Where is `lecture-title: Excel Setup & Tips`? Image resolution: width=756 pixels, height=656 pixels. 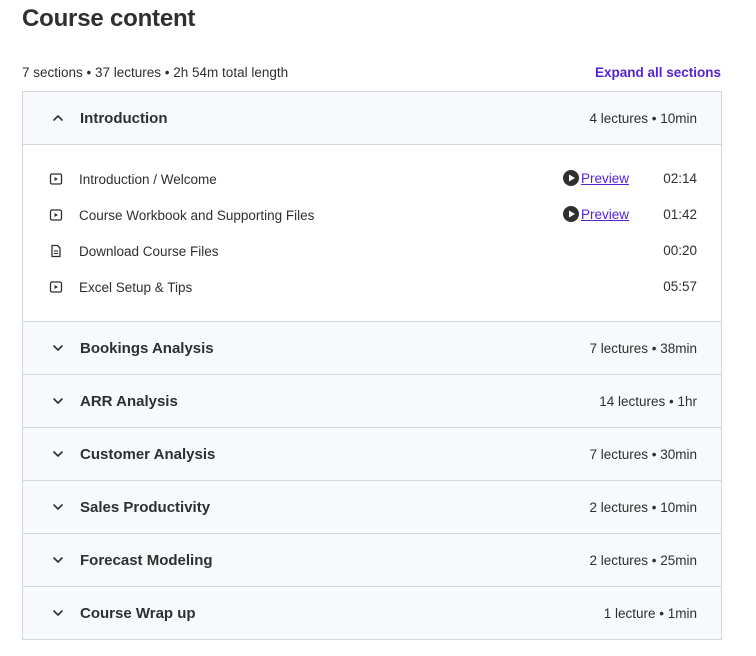
lecture-title: Excel Setup & Tips is located at coordinates (136, 287).